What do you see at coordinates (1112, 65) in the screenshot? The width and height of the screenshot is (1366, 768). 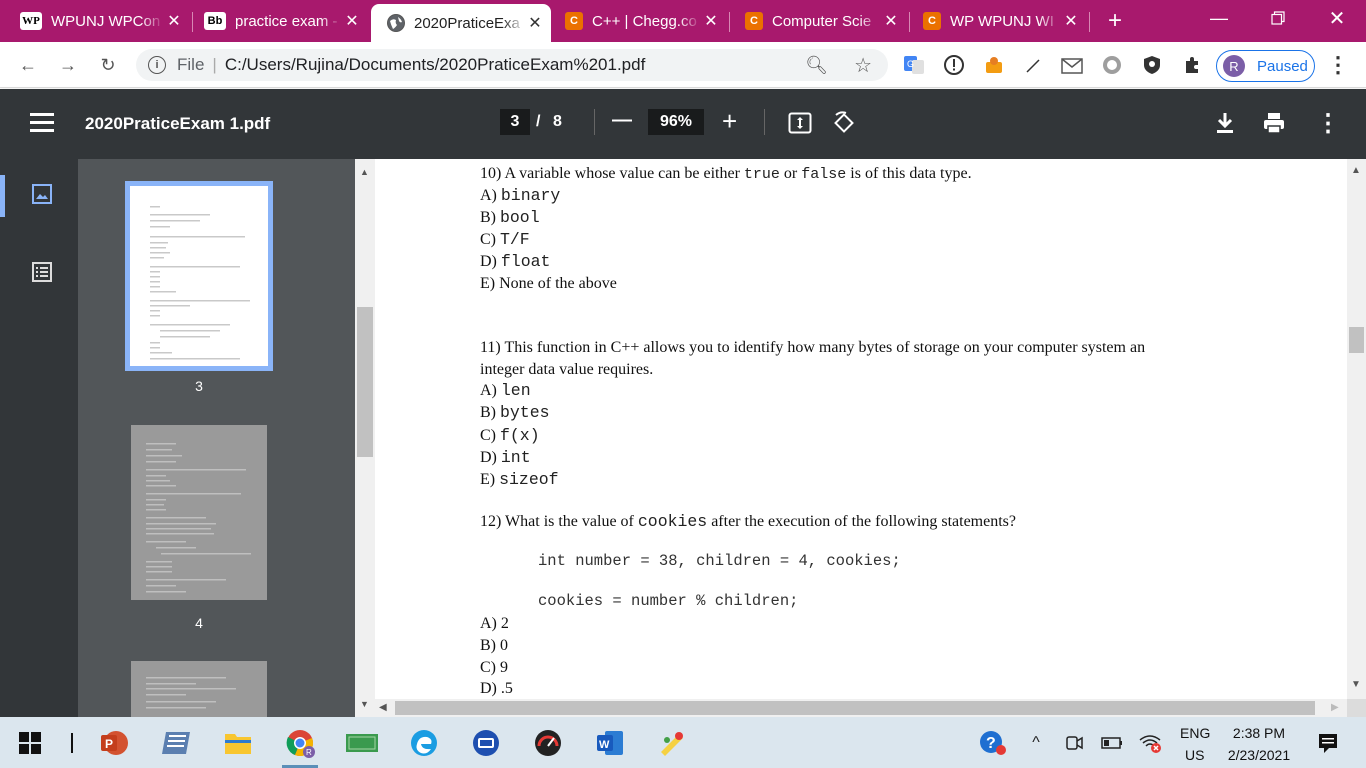 I see `grammar-extension-icon` at bounding box center [1112, 65].